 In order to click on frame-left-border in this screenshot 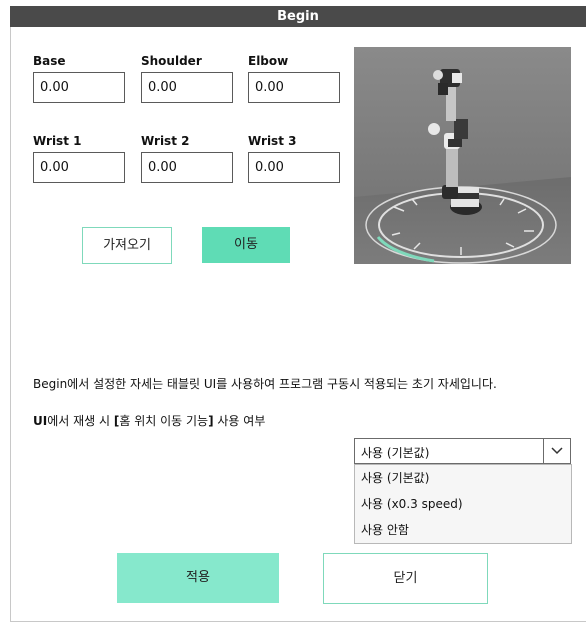, I will do `click(10, 324)`.